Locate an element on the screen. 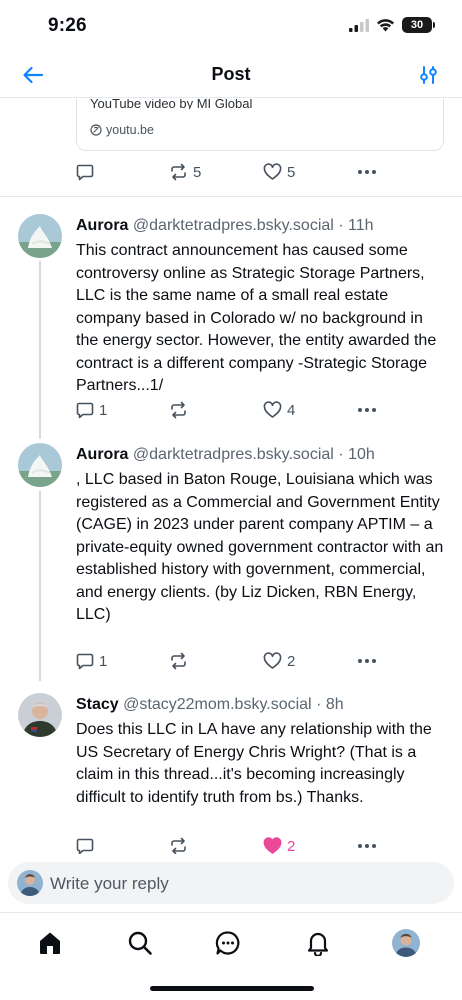  profile-avatar is located at coordinates (406, 943).